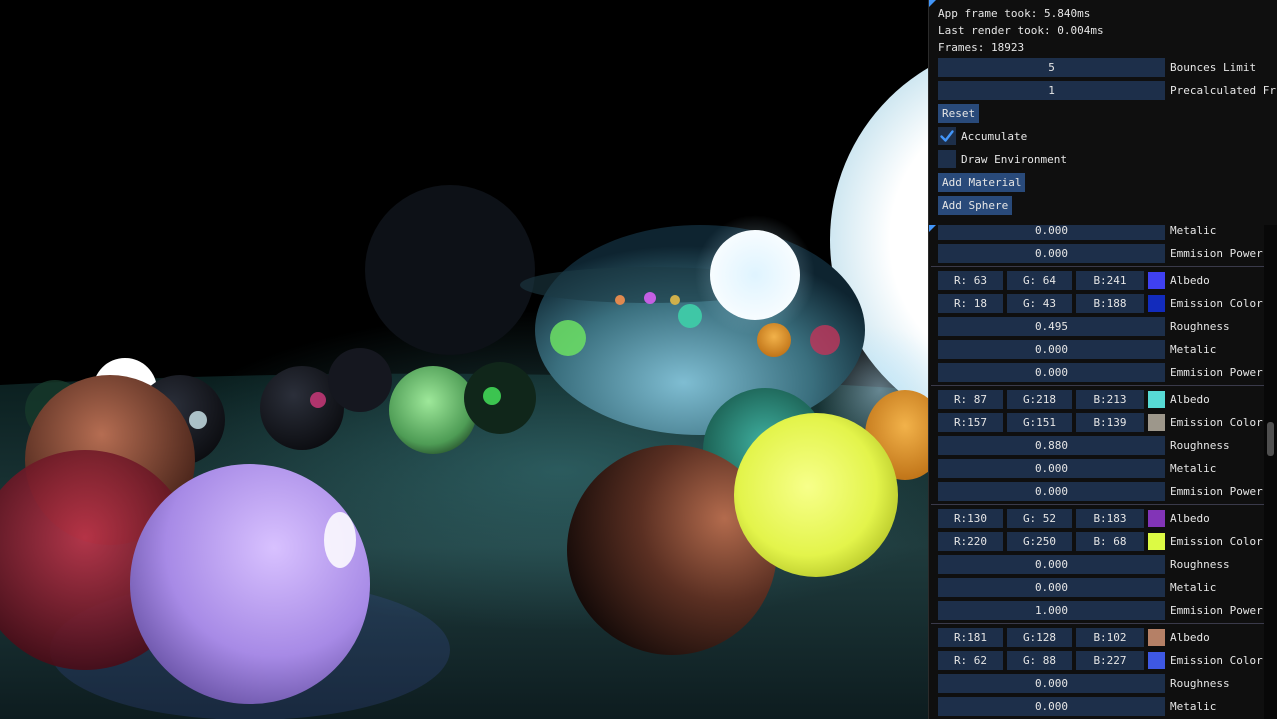  Describe the element at coordinates (1039, 399) in the screenshot. I see `albedo-g-input: G:218` at that location.